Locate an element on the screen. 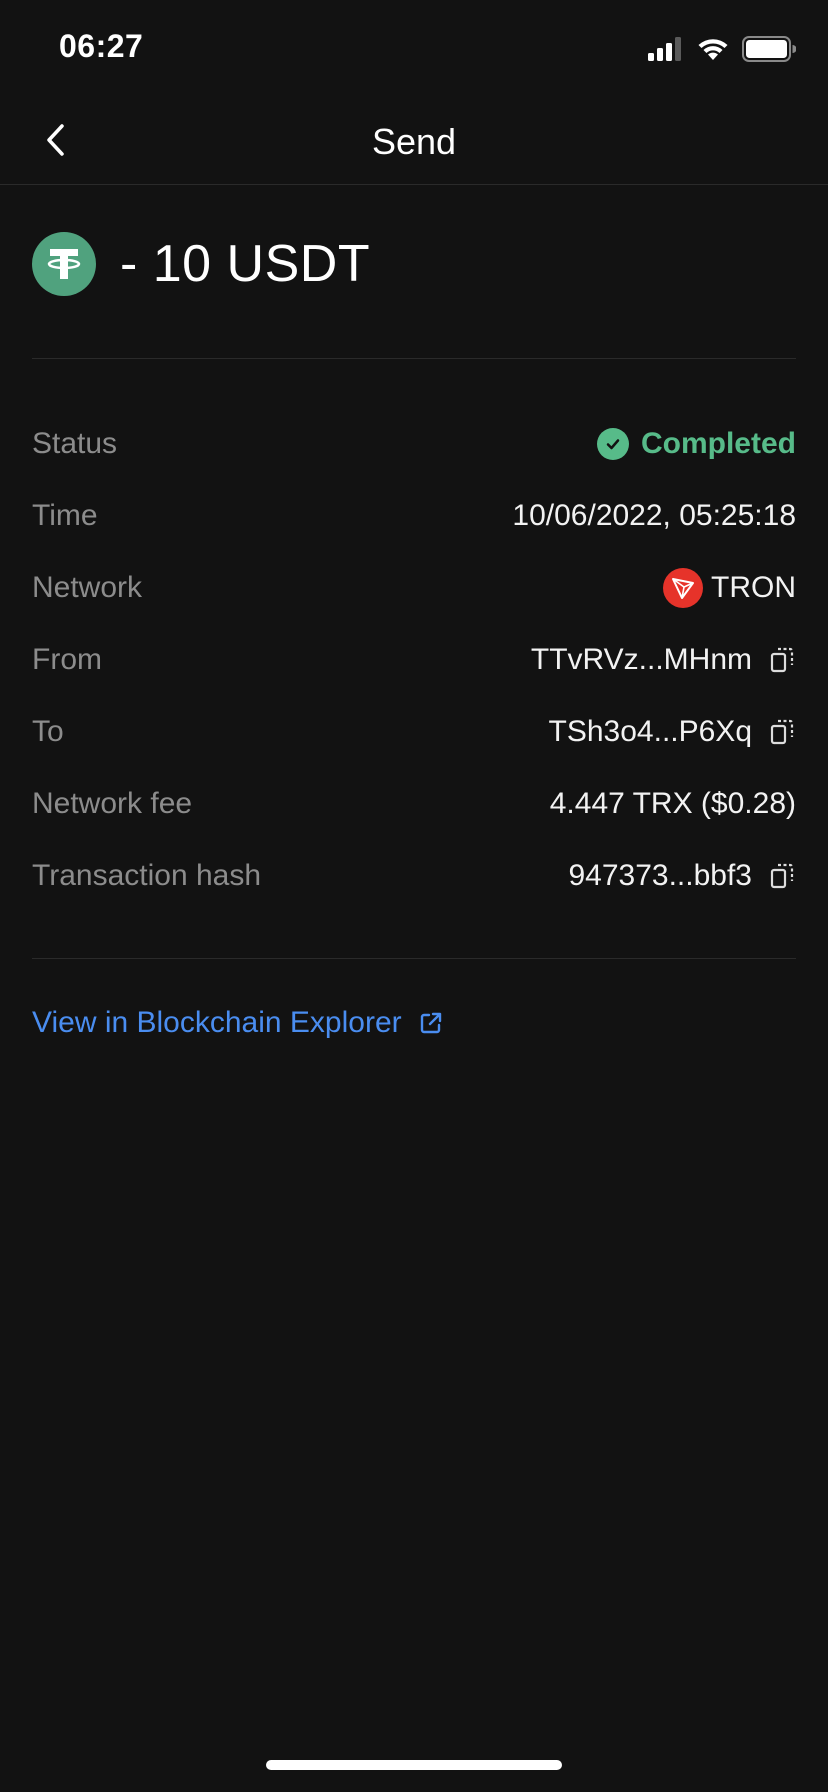 Image resolution: width=828 pixels, height=1792 pixels. fee-value: 4.447 TRX ($0.28) is located at coordinates (672, 803).